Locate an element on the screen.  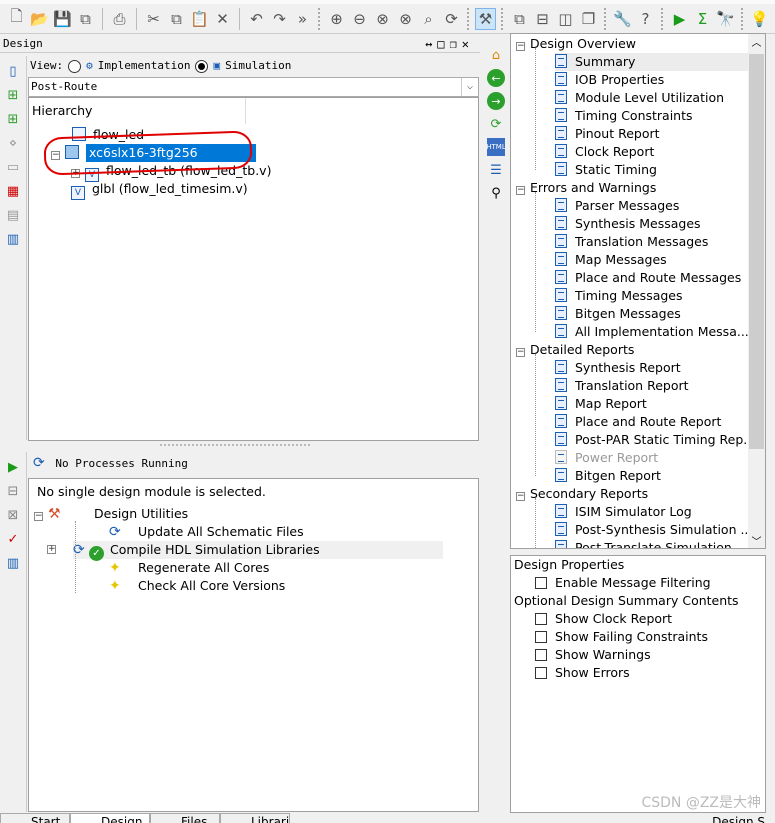
report-item: Place and Route Report is located at coordinates (651, 422).